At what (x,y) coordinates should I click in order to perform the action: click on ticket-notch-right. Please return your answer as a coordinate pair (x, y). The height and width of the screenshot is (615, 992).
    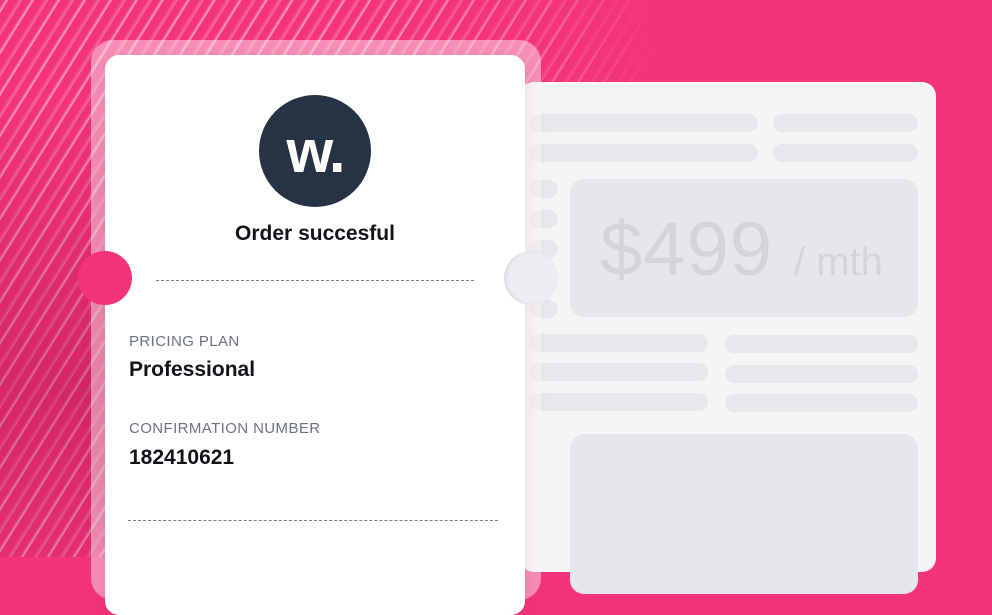
    Looking at the image, I should click on (531, 278).